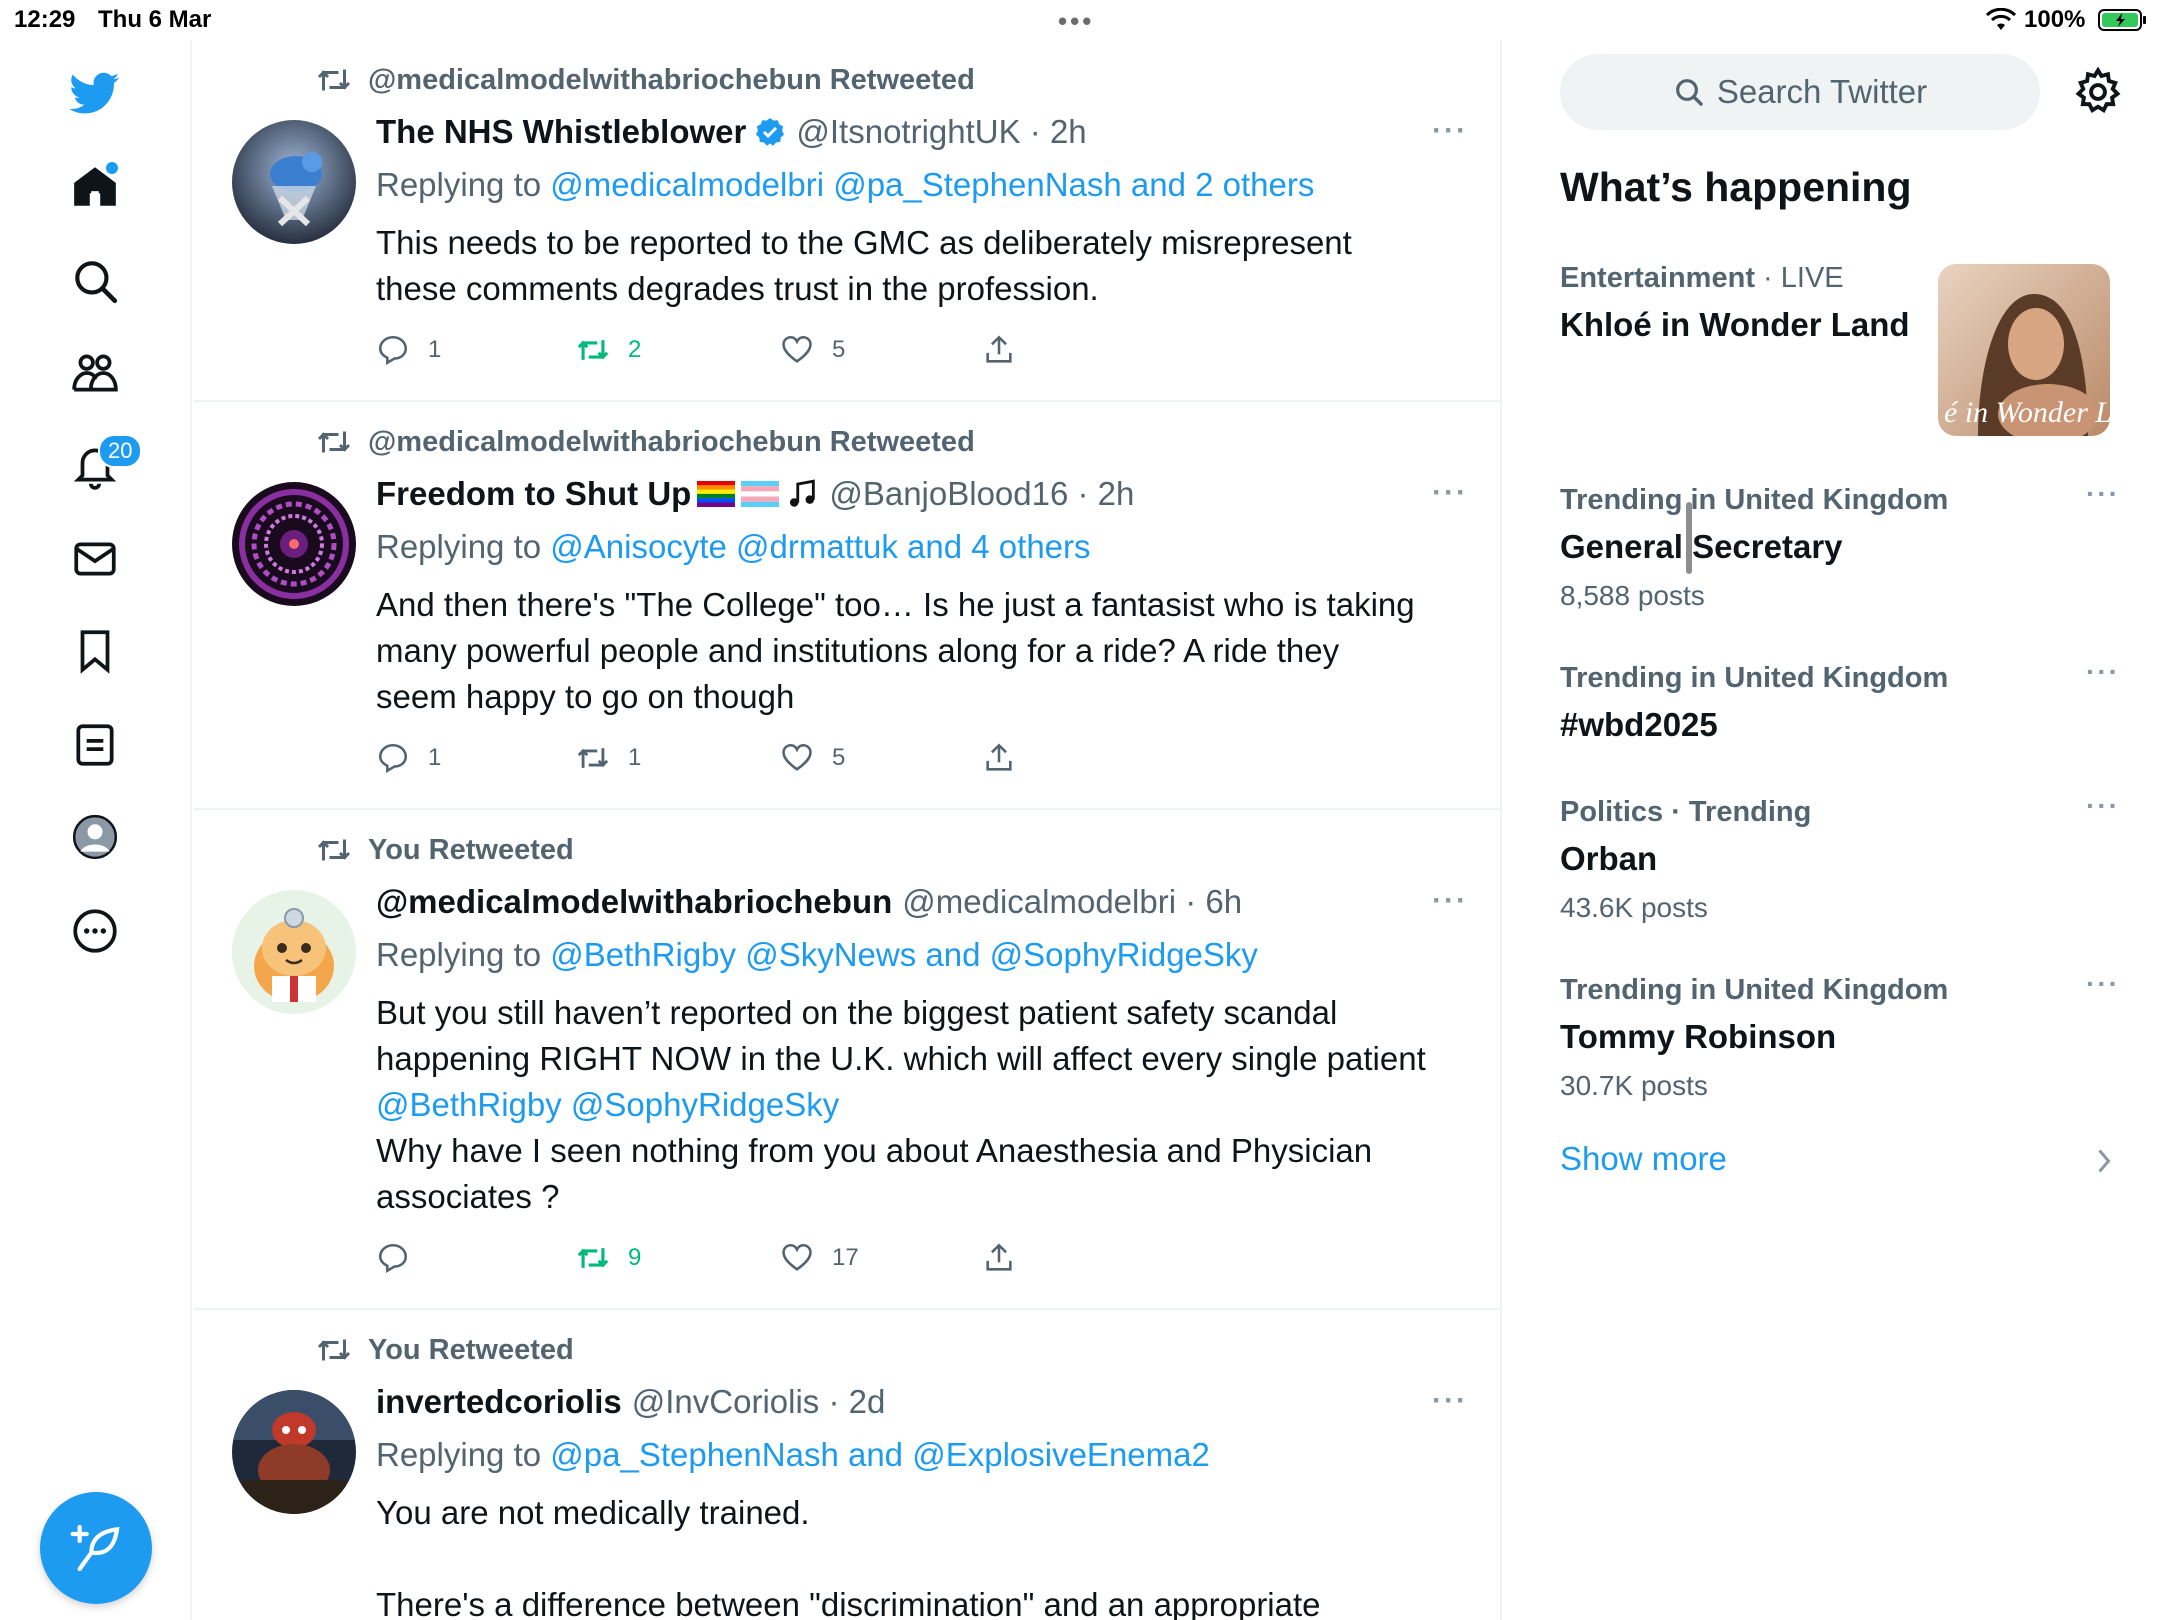 The image size is (2160, 1620). I want to click on retweet-context-text: @medicalmodelwithabriochebun Retweeted, so click(671, 79).